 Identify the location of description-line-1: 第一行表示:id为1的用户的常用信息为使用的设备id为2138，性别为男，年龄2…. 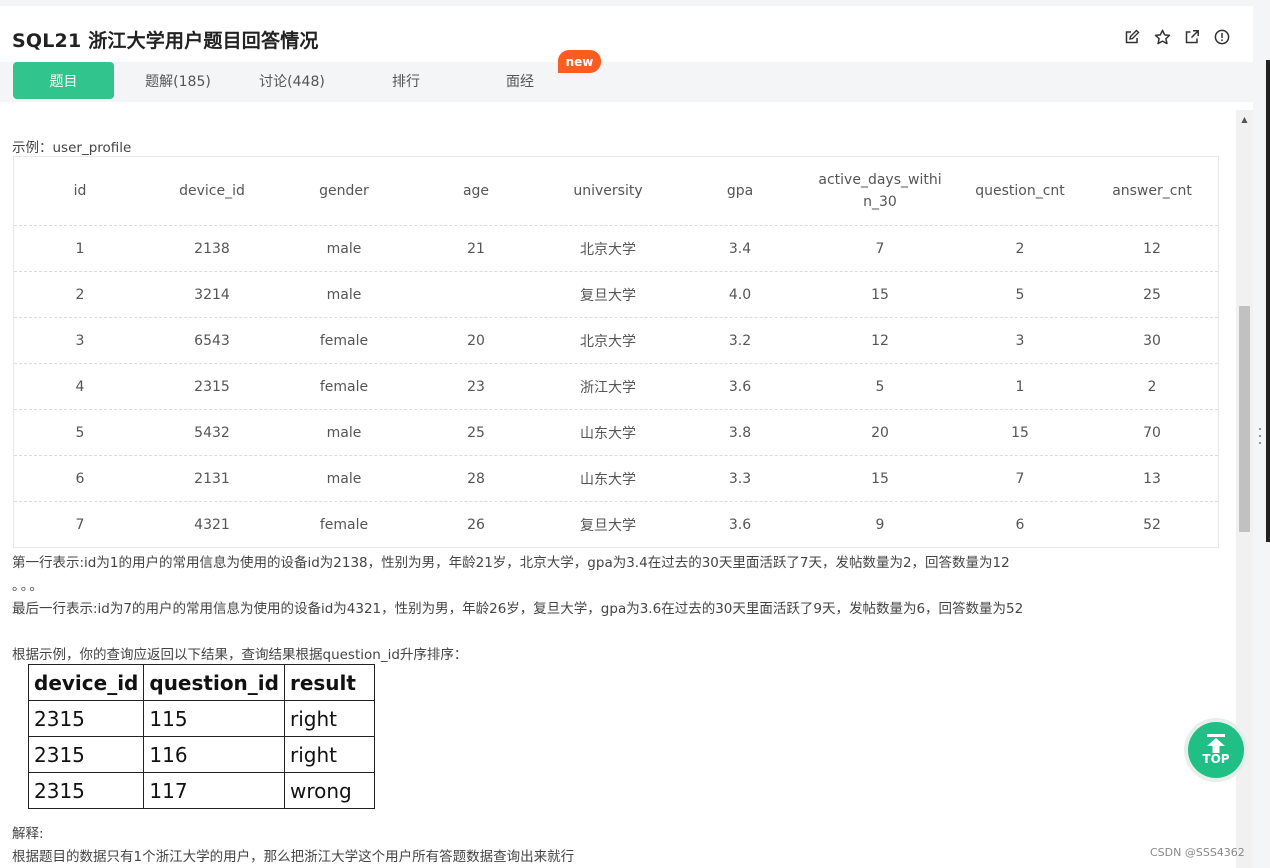
(511, 563).